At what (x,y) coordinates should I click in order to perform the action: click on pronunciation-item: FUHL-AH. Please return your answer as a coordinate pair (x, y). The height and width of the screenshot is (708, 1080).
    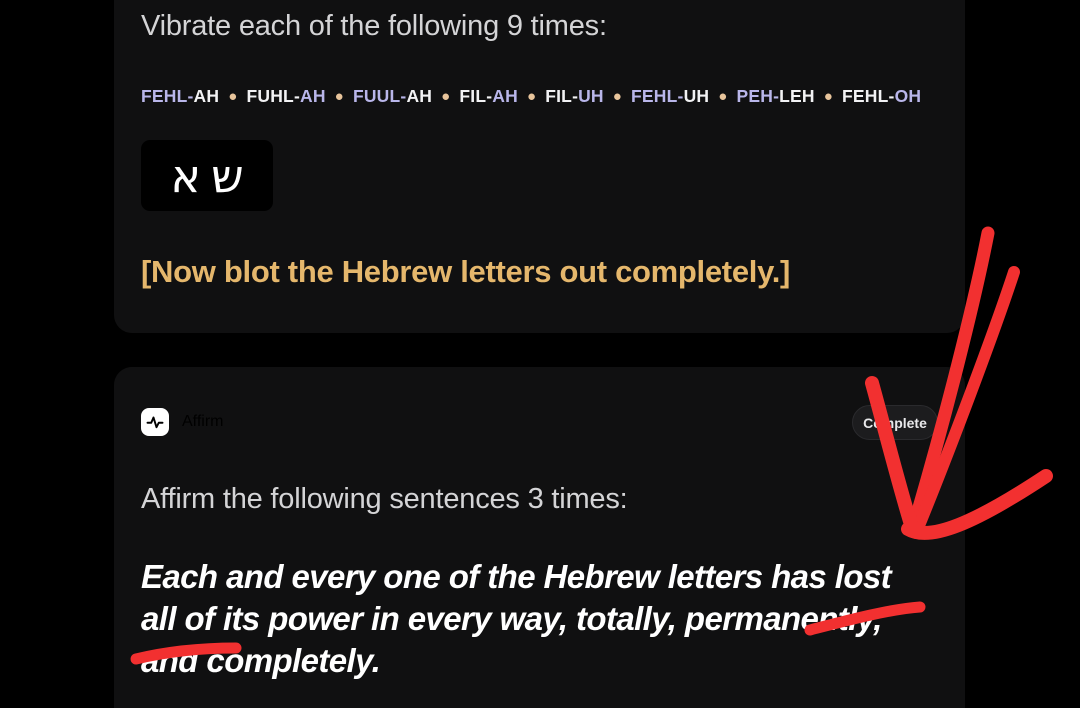
    Looking at the image, I should click on (285, 96).